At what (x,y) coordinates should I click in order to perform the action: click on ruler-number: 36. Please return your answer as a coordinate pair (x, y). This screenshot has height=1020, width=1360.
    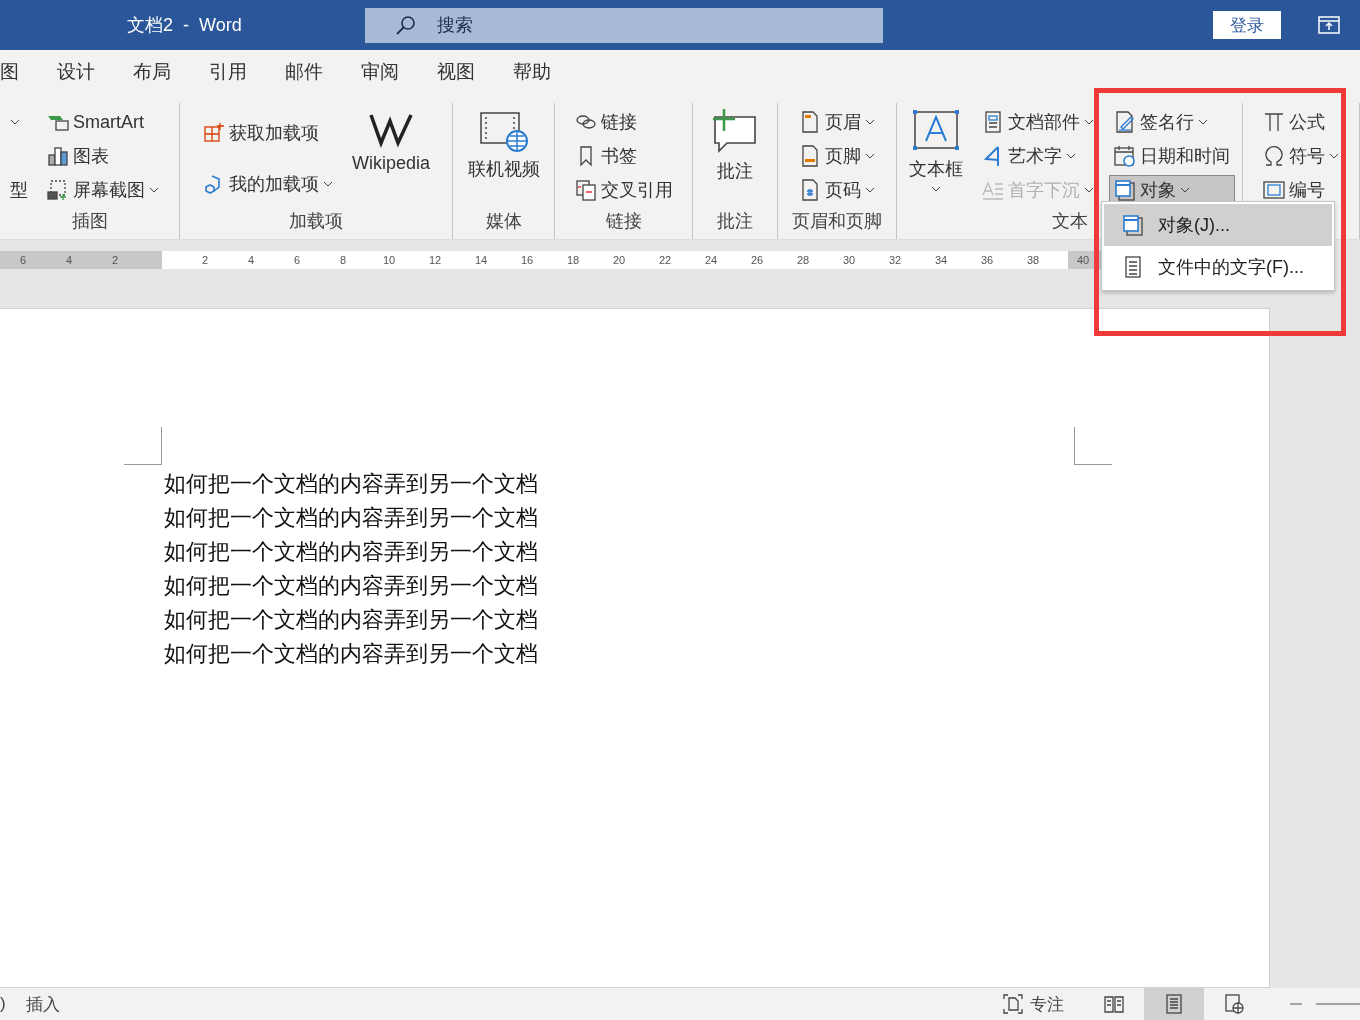
    Looking at the image, I should click on (987, 260).